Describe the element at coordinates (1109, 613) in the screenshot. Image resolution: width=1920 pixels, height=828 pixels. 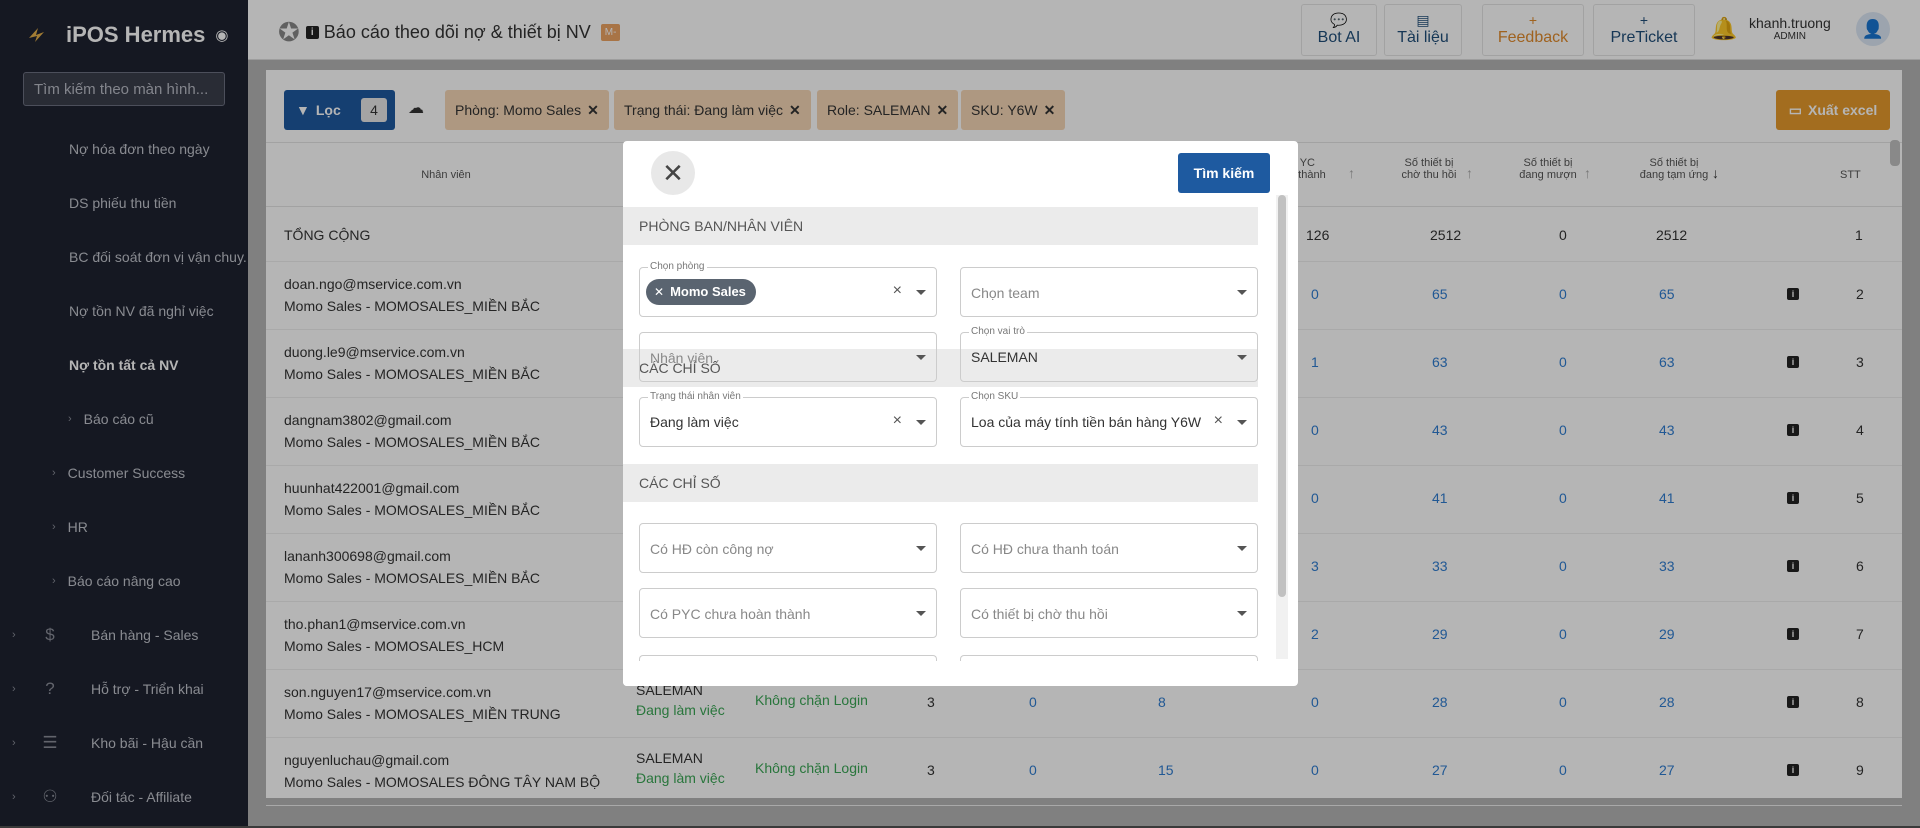
I see `device-recall-select: Có thiết bị chờ thu hồi` at that location.